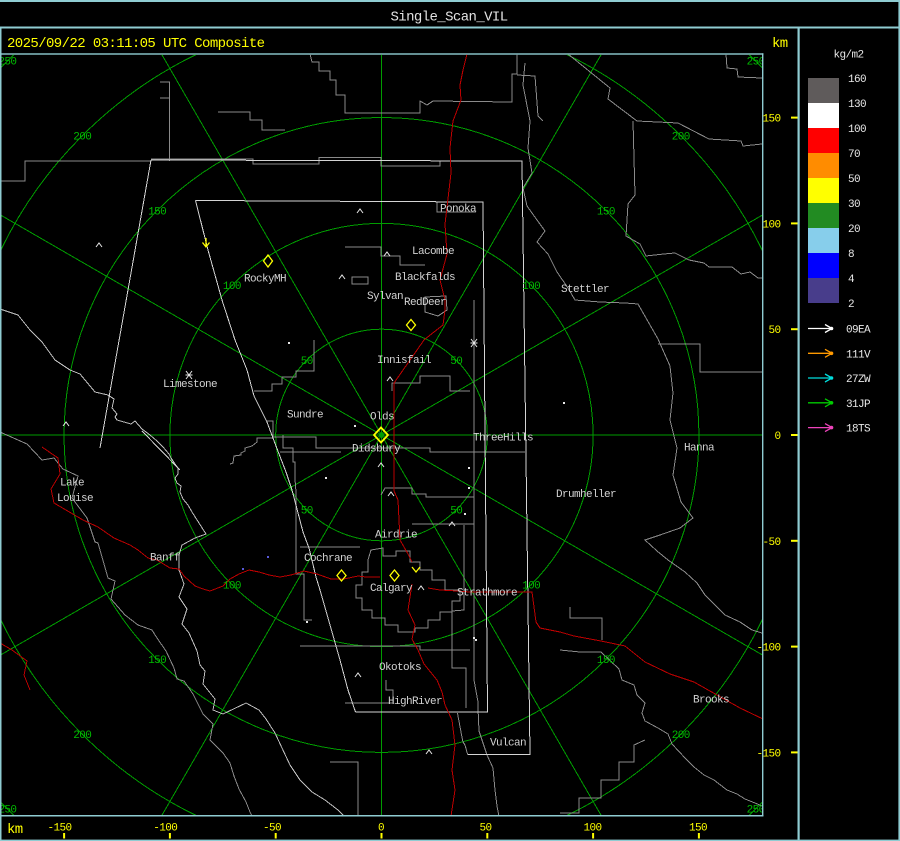 The width and height of the screenshot is (900, 841). Describe the element at coordinates (425, 303) in the screenshot. I see `svg-text: RedDeer` at that location.